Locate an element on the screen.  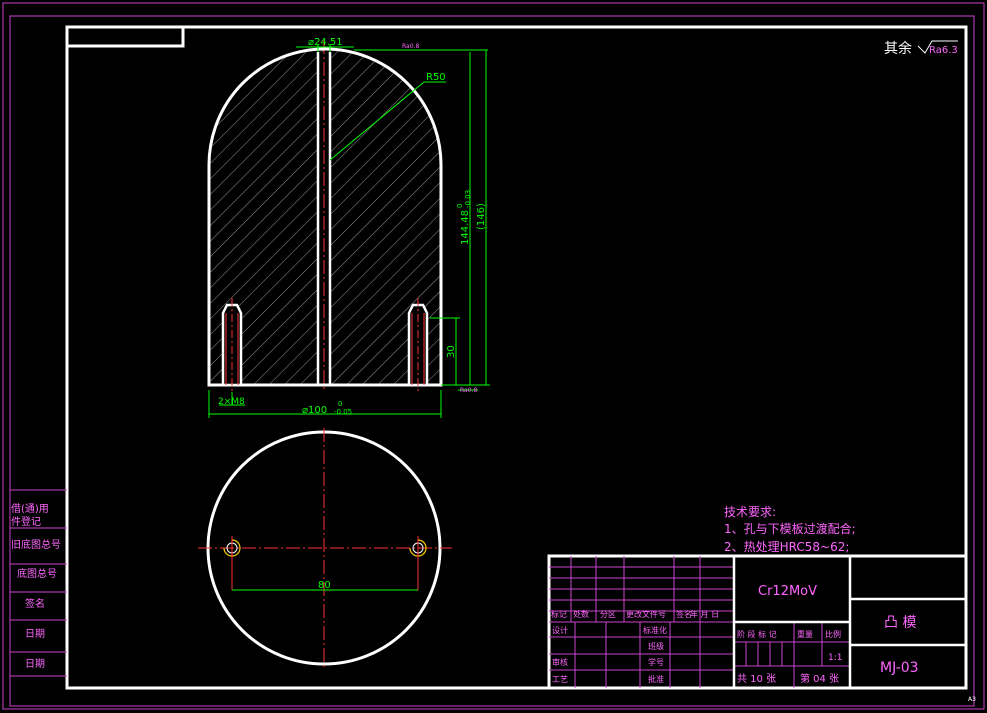
side-label-1: 借(通)用 is located at coordinates (30, 509).